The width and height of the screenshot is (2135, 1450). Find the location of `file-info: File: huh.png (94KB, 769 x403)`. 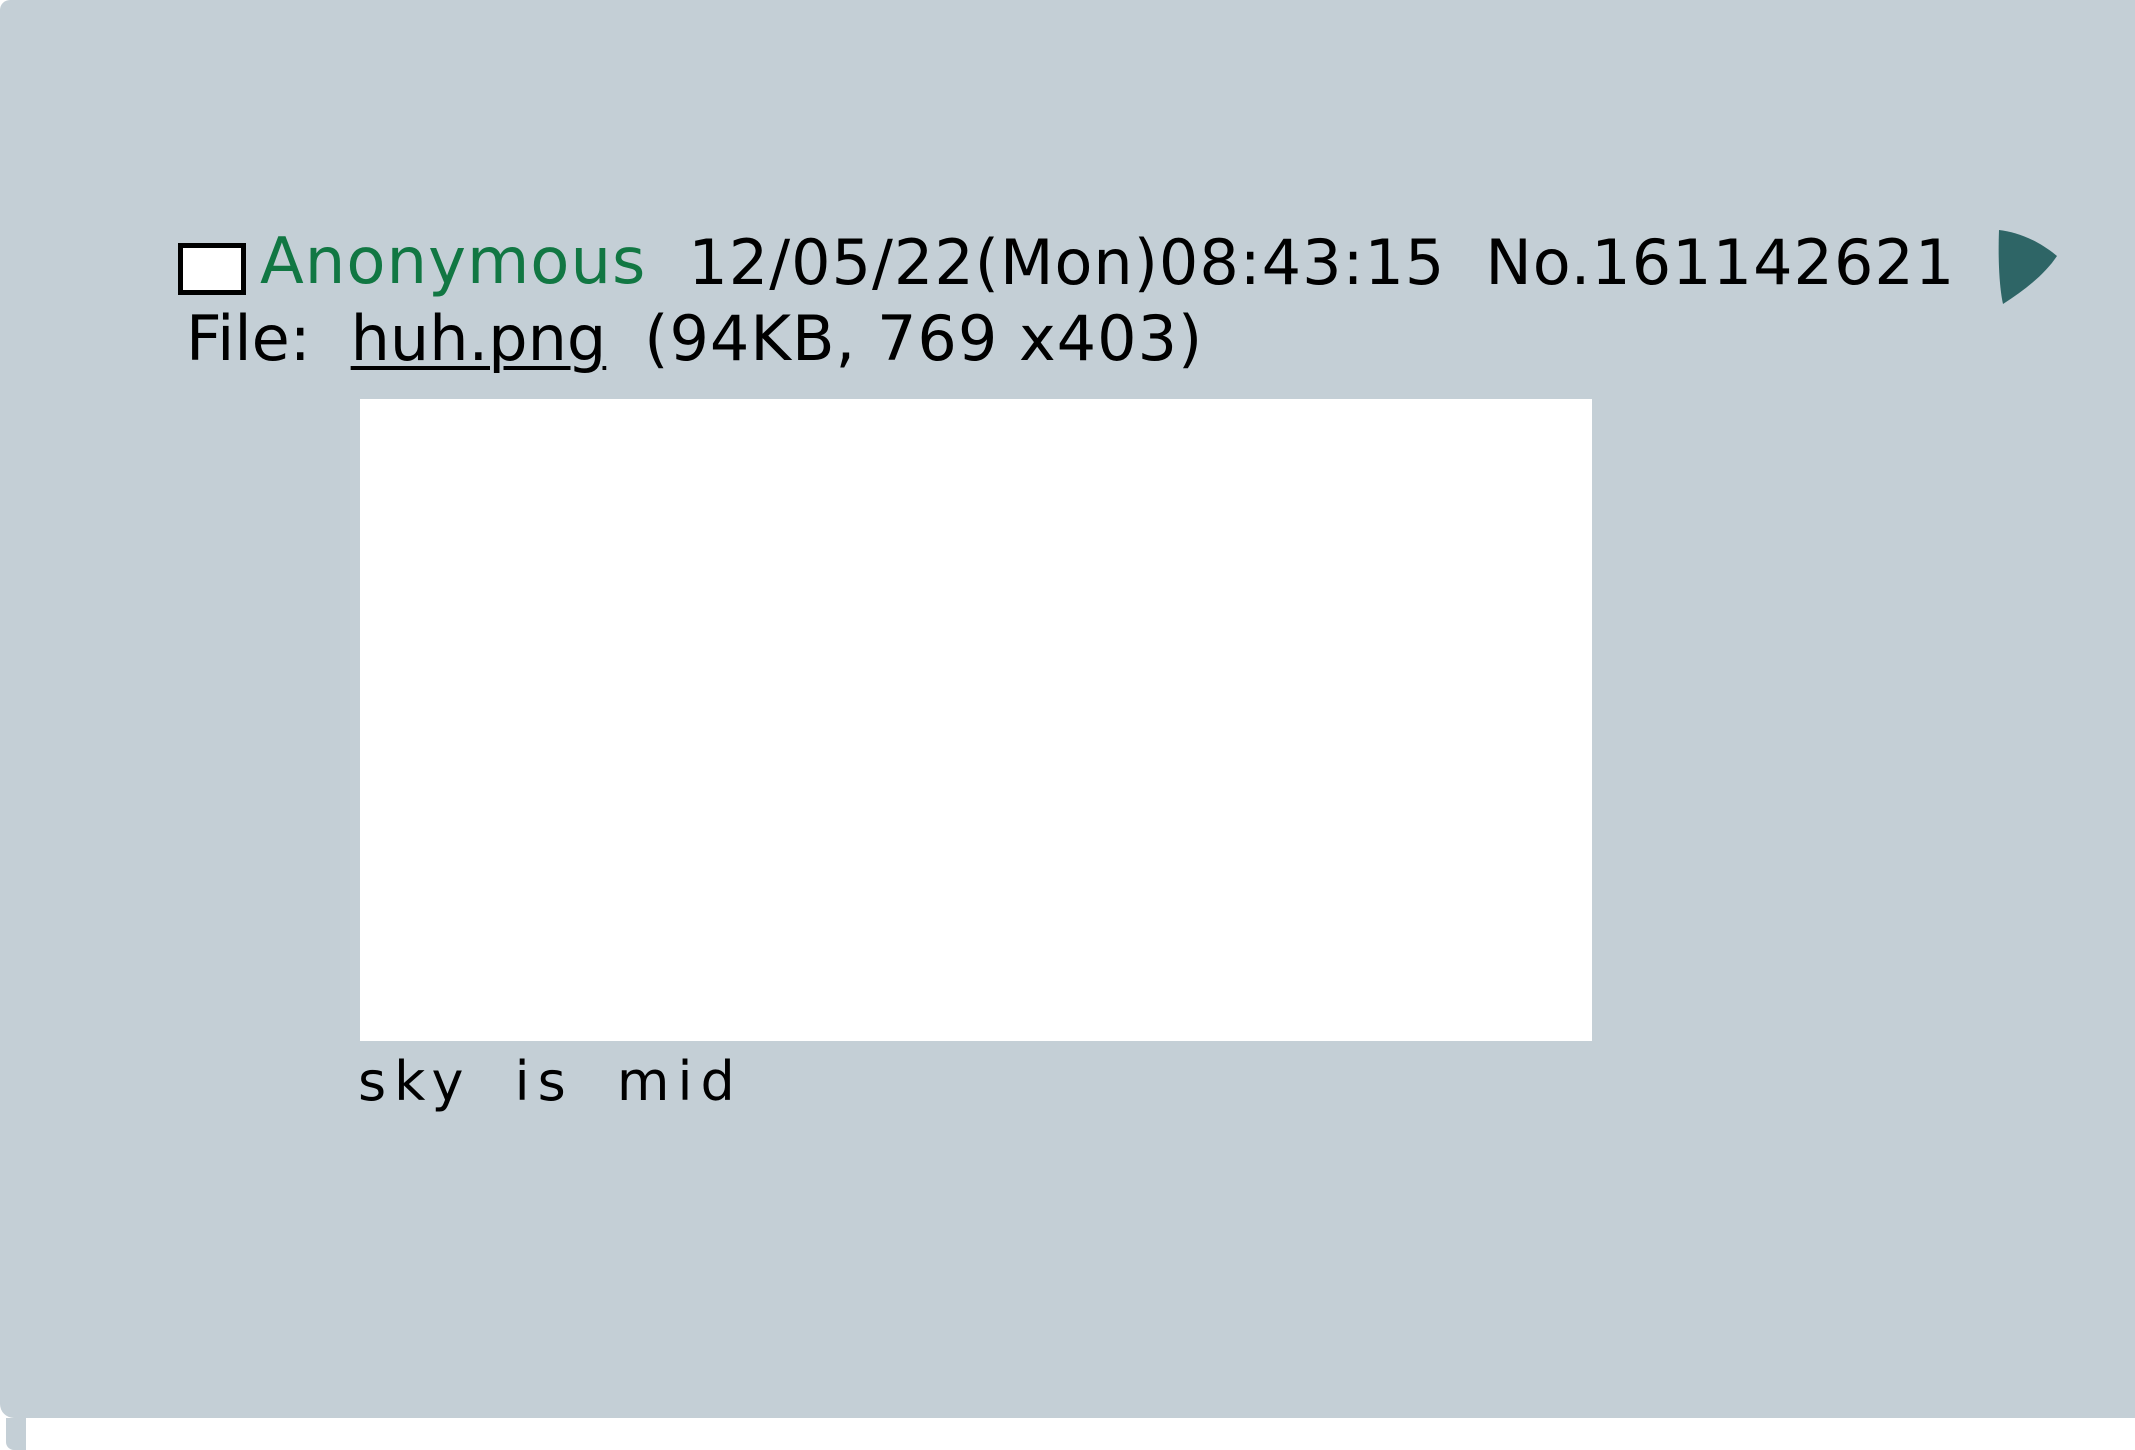

file-info: File: huh.png (94KB, 769 x403) is located at coordinates (694, 338).